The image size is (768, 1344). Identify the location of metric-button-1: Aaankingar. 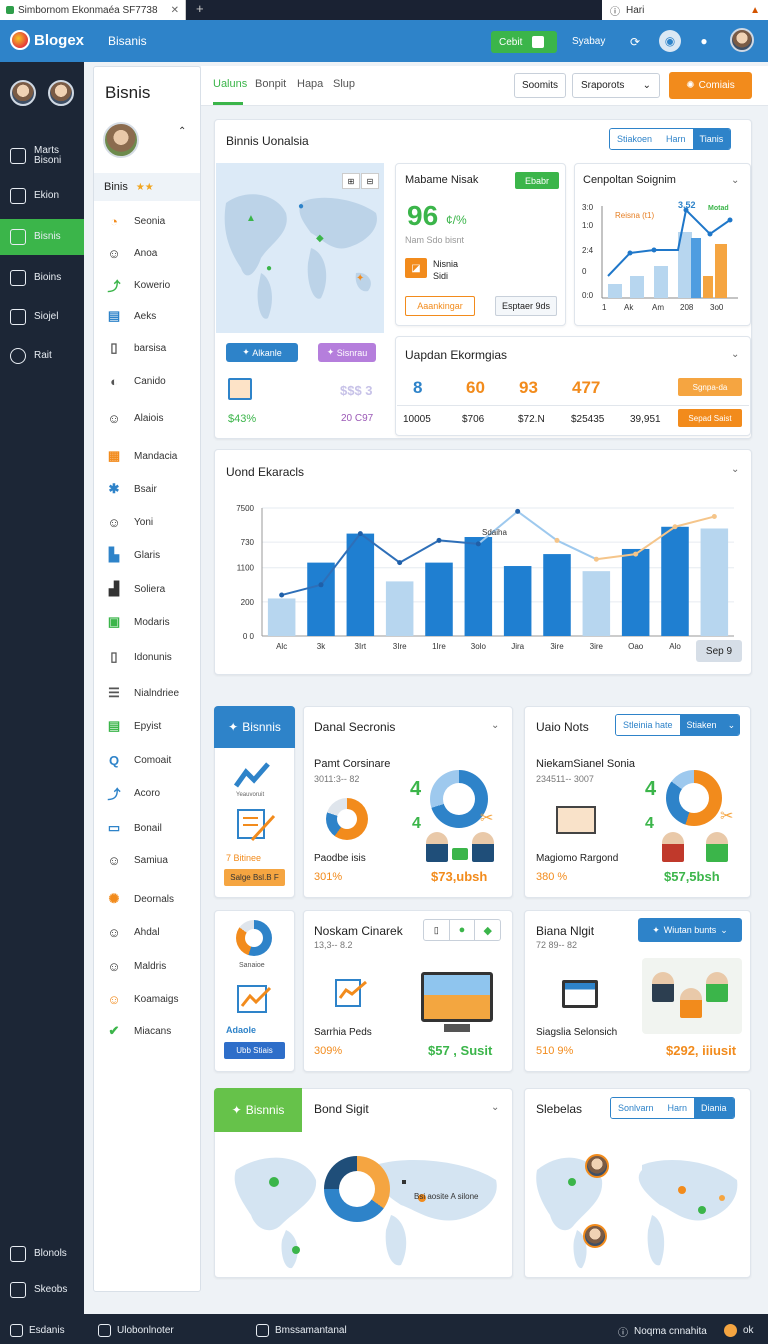
(440, 306).